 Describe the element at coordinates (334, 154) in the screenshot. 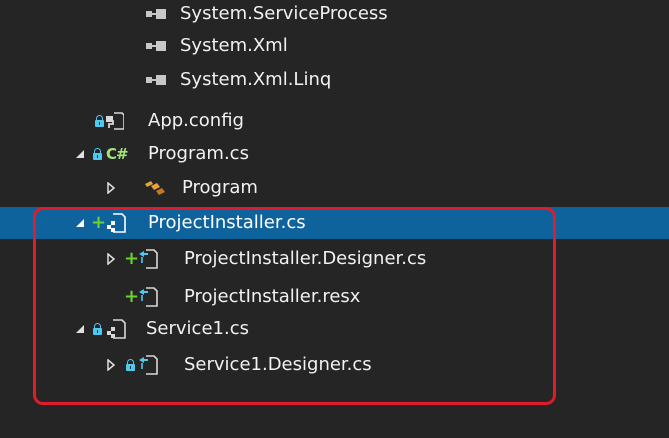

I see `tree-item-program-cs: C# Program.cs` at that location.